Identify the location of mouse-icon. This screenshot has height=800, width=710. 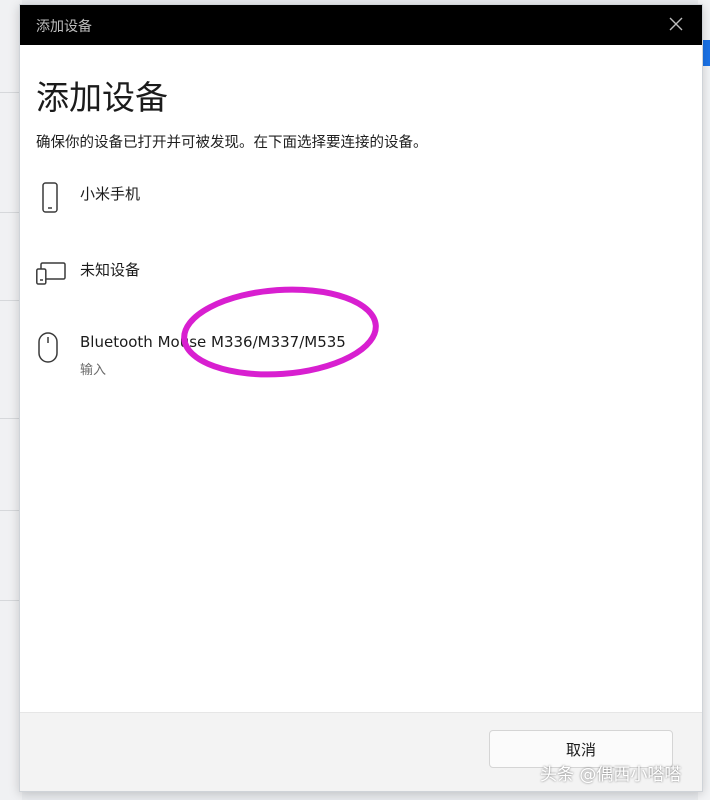
(51, 349).